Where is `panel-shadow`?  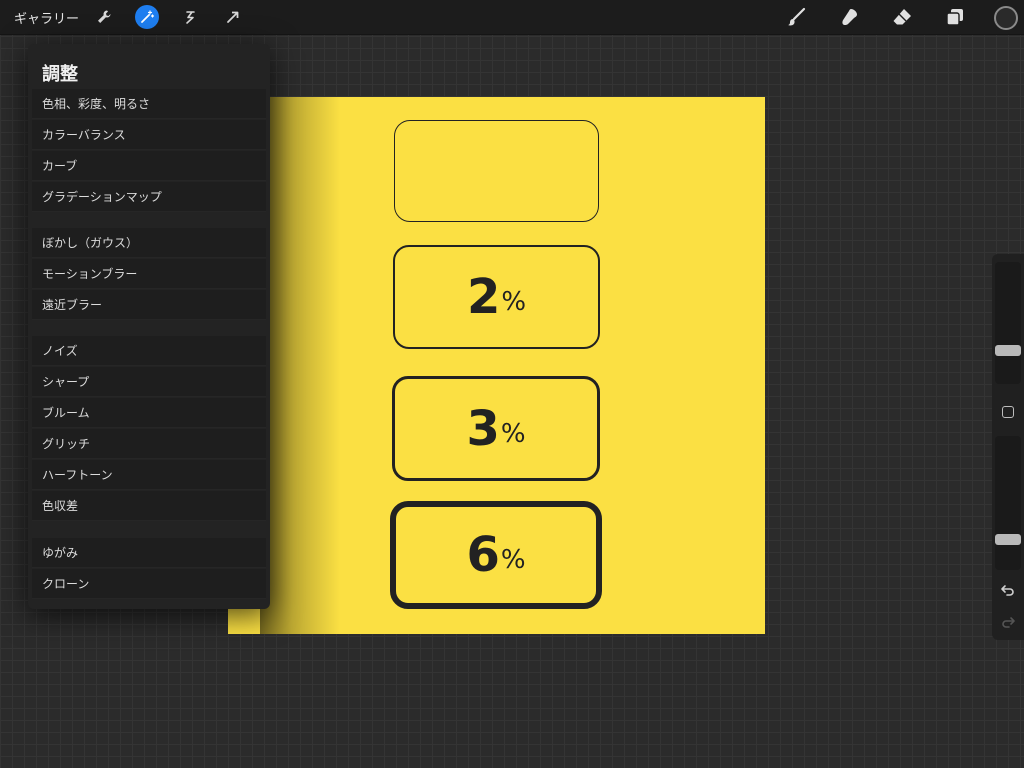 panel-shadow is located at coordinates (300, 365).